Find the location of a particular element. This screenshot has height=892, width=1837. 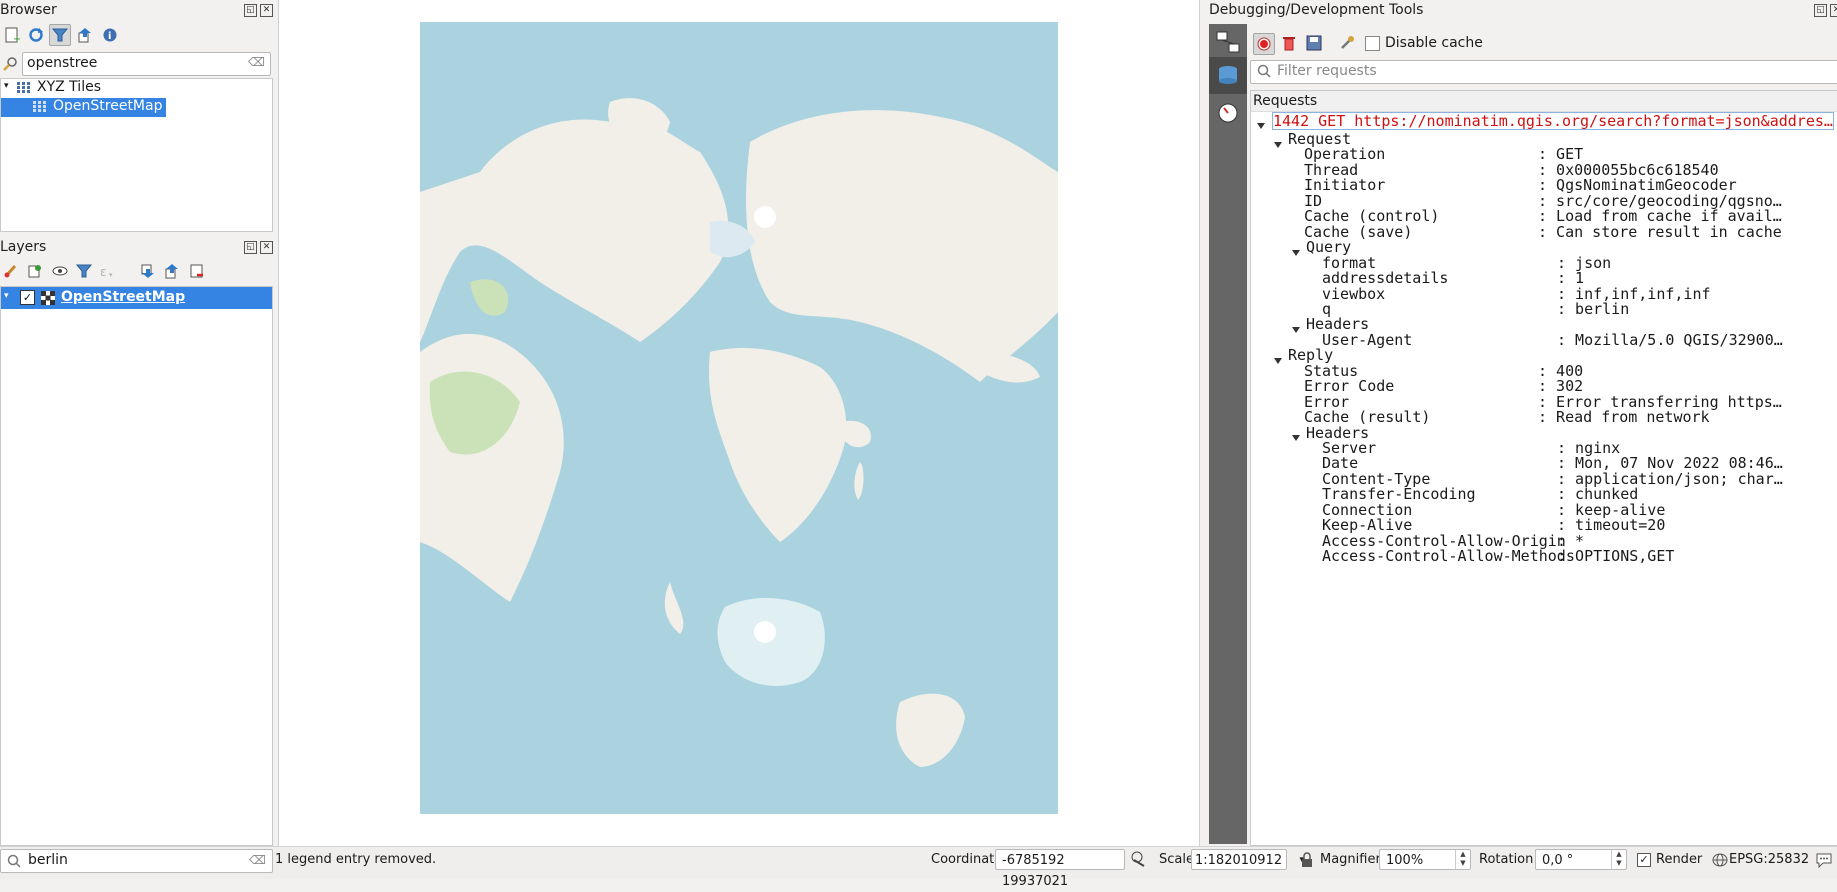

add-group-icon is located at coordinates (35, 271).